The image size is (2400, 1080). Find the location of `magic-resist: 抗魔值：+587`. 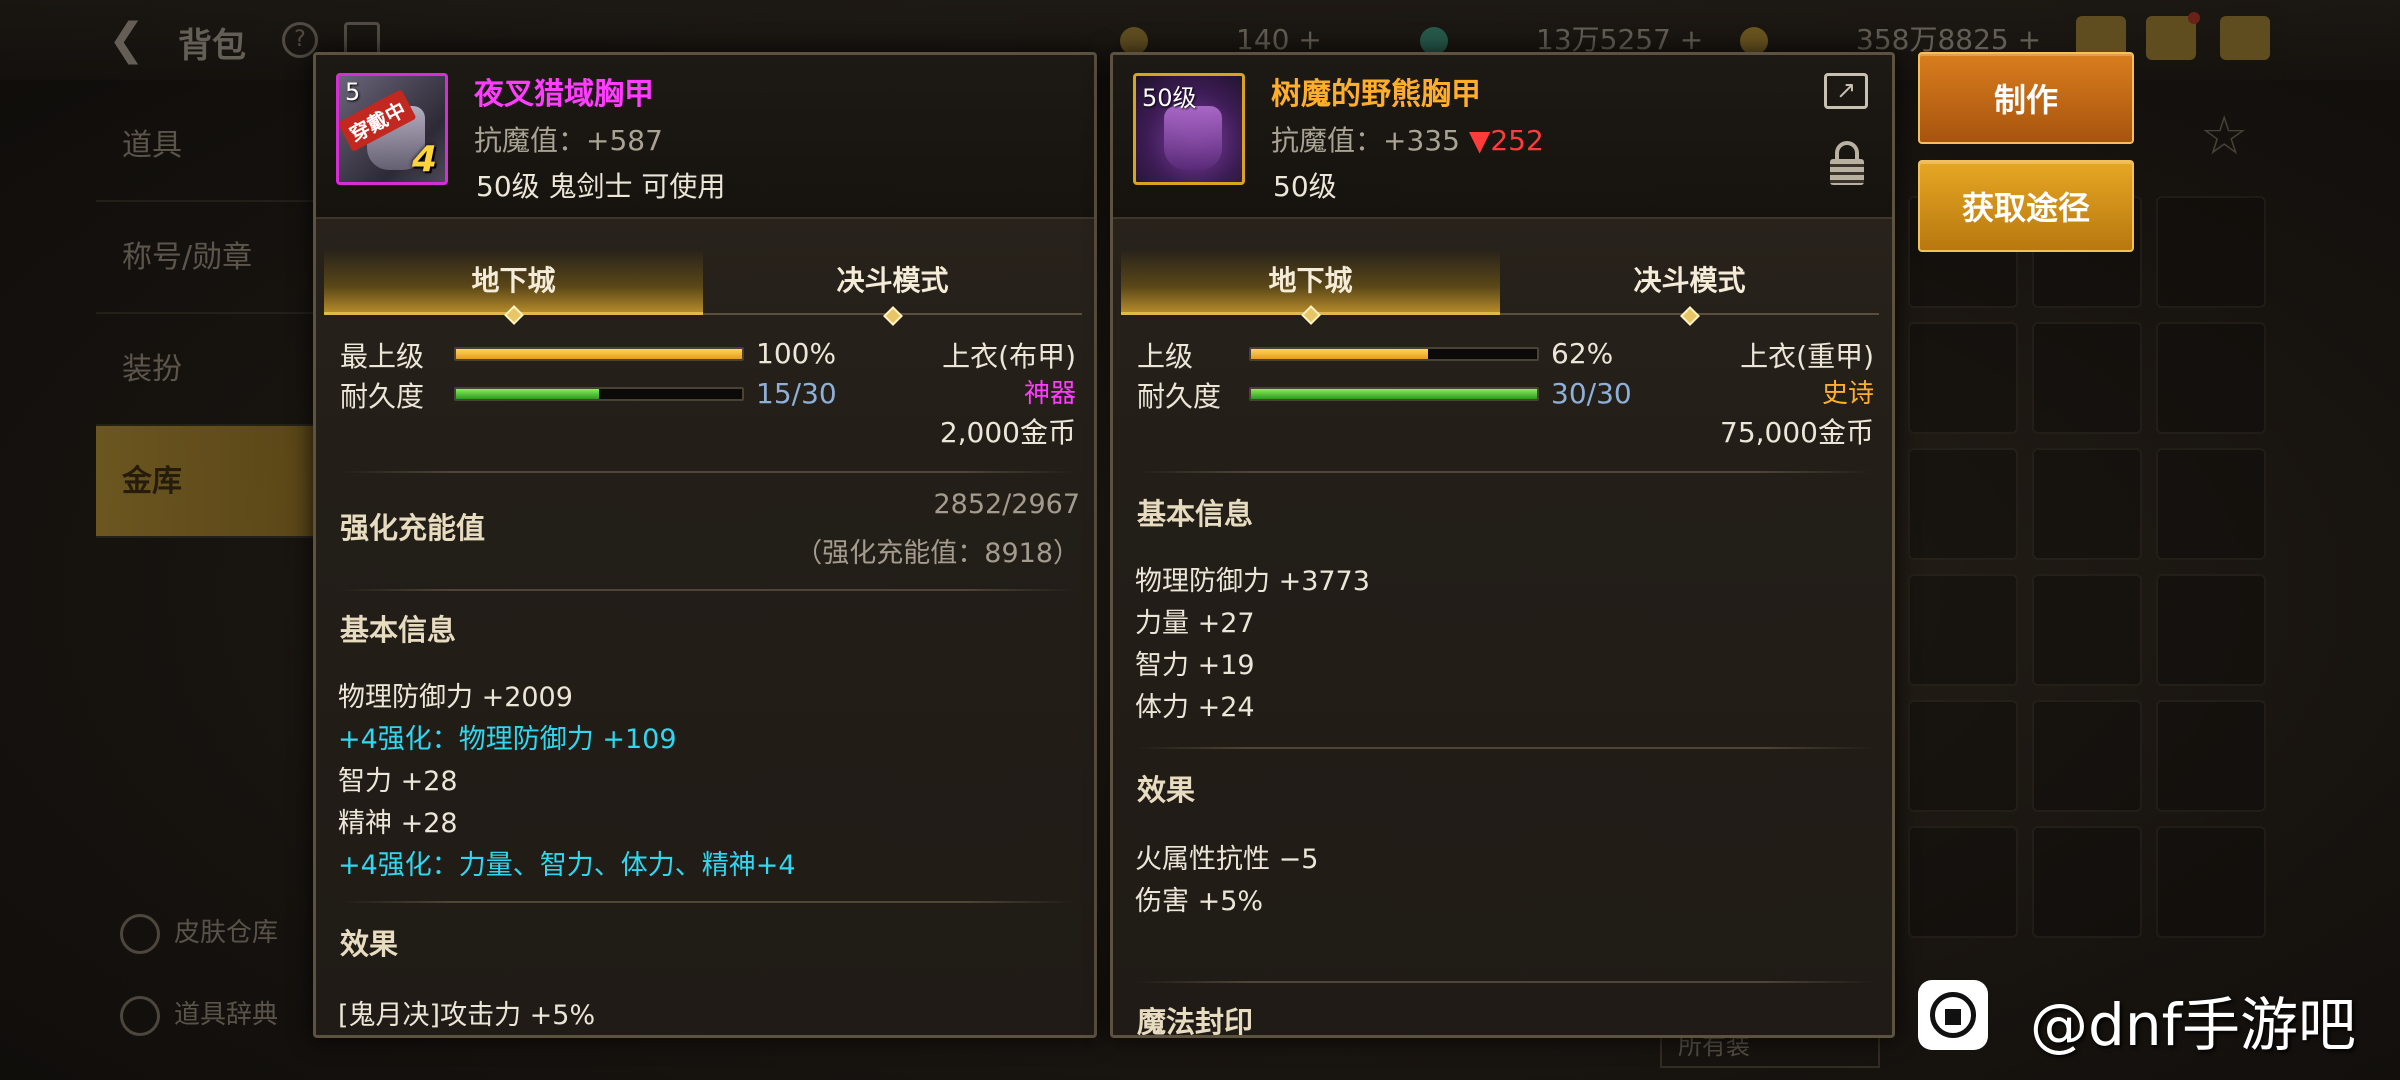

magic-resist: 抗魔值：+587 is located at coordinates (568, 140).